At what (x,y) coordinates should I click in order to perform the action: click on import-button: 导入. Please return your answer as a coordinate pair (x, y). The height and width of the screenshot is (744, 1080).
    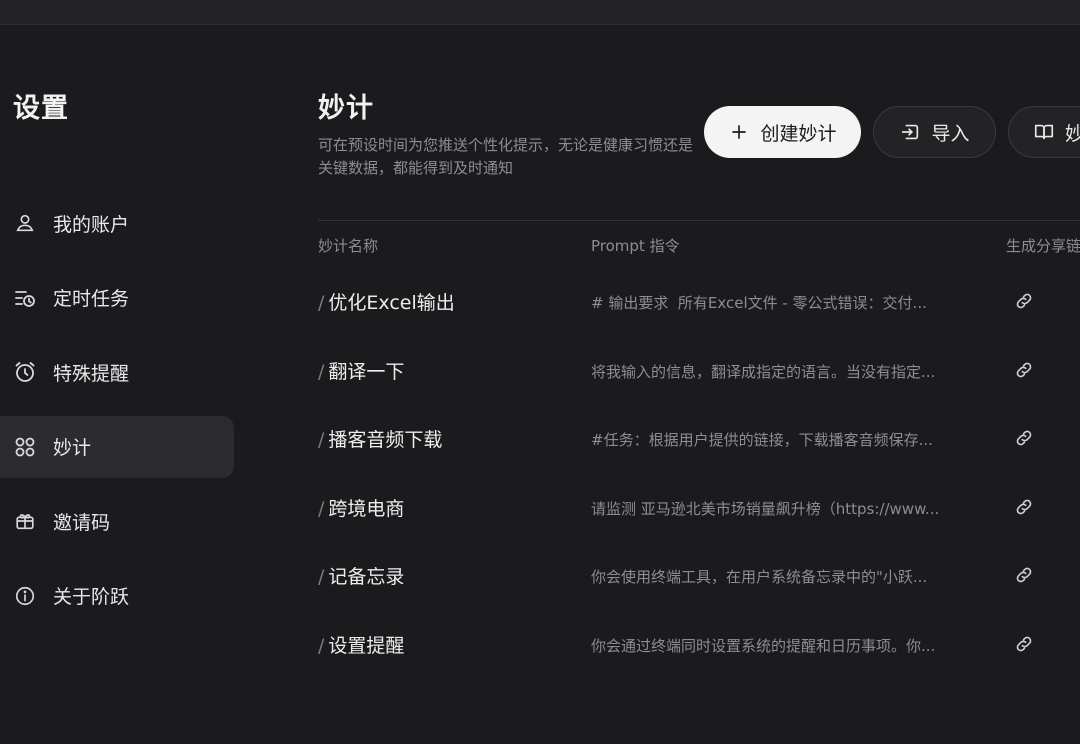
    Looking at the image, I should click on (934, 132).